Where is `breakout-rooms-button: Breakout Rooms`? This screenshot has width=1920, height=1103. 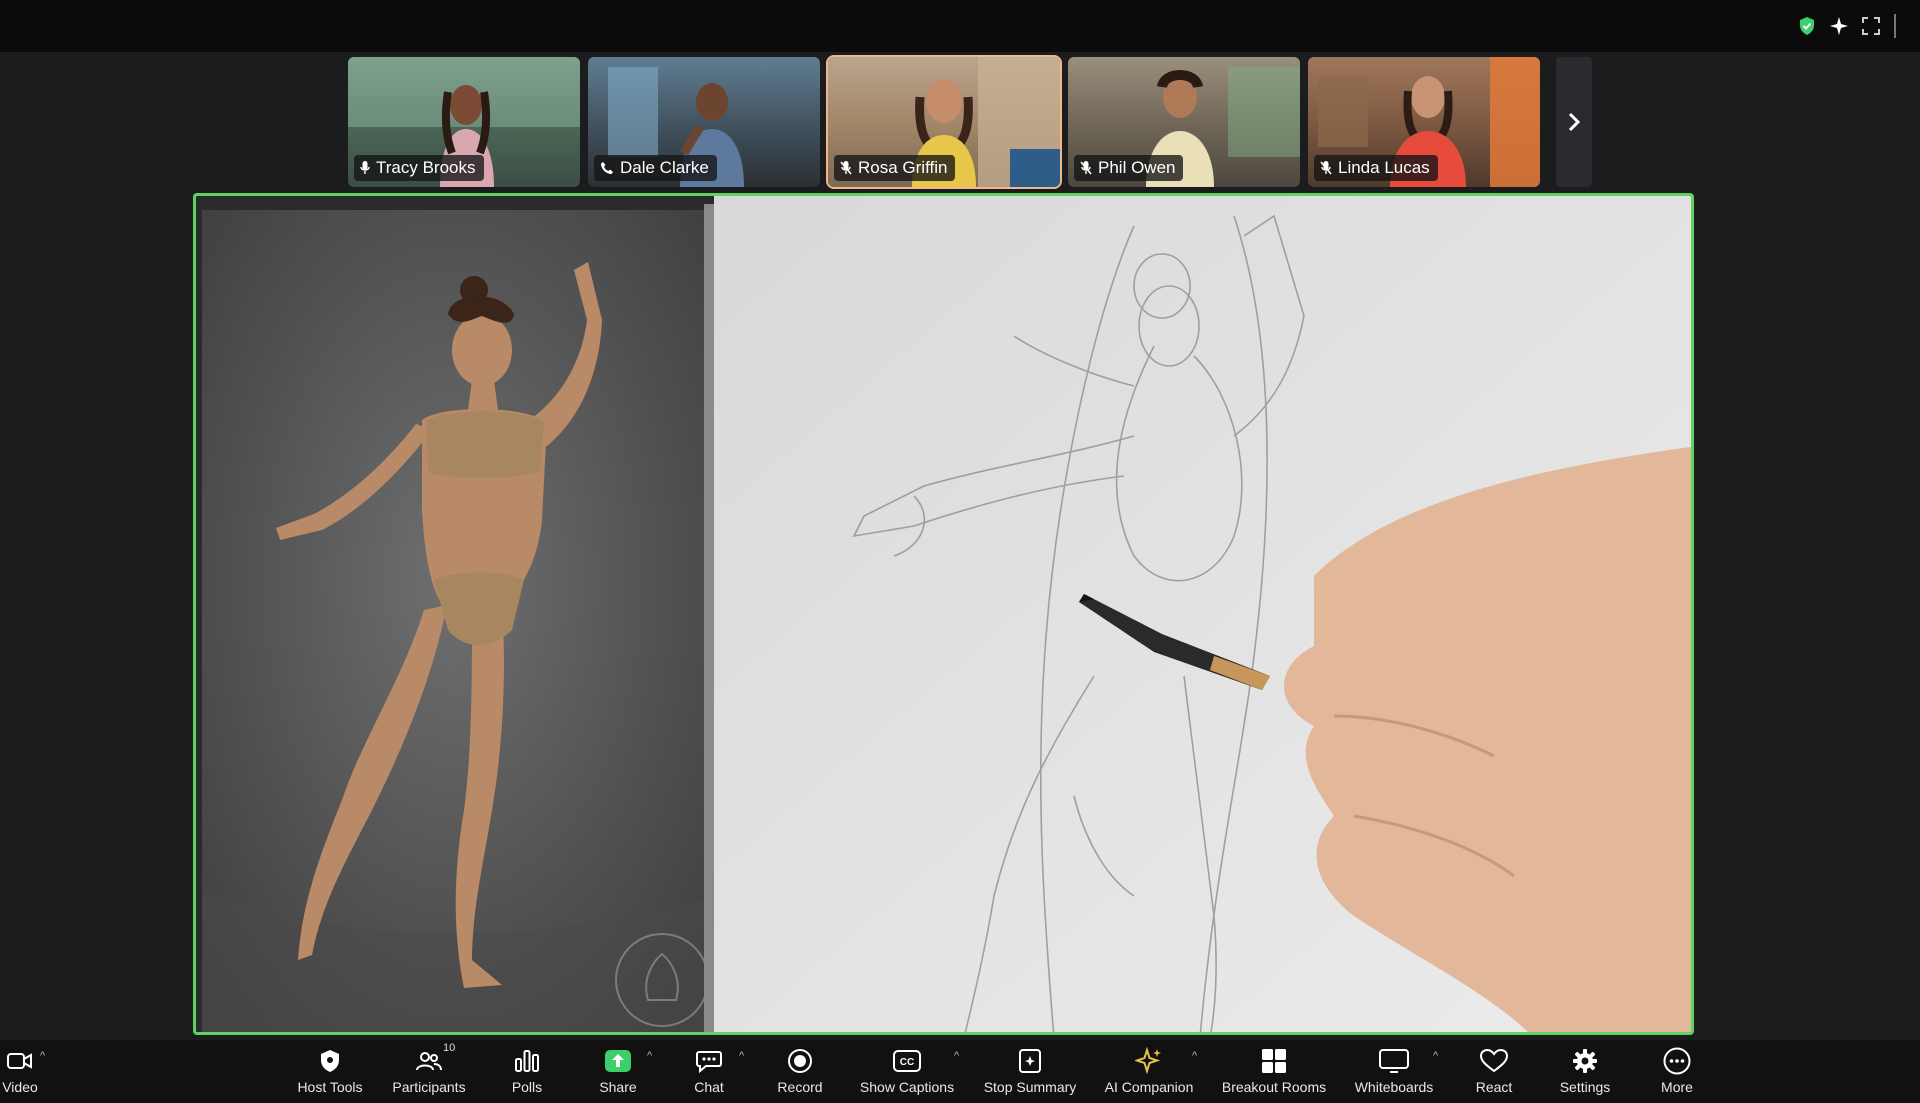
breakout-rooms-button: Breakout Rooms is located at coordinates (1274, 1069).